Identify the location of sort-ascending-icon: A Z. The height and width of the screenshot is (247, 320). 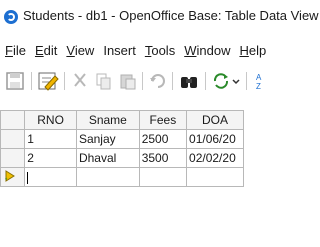
(260, 81).